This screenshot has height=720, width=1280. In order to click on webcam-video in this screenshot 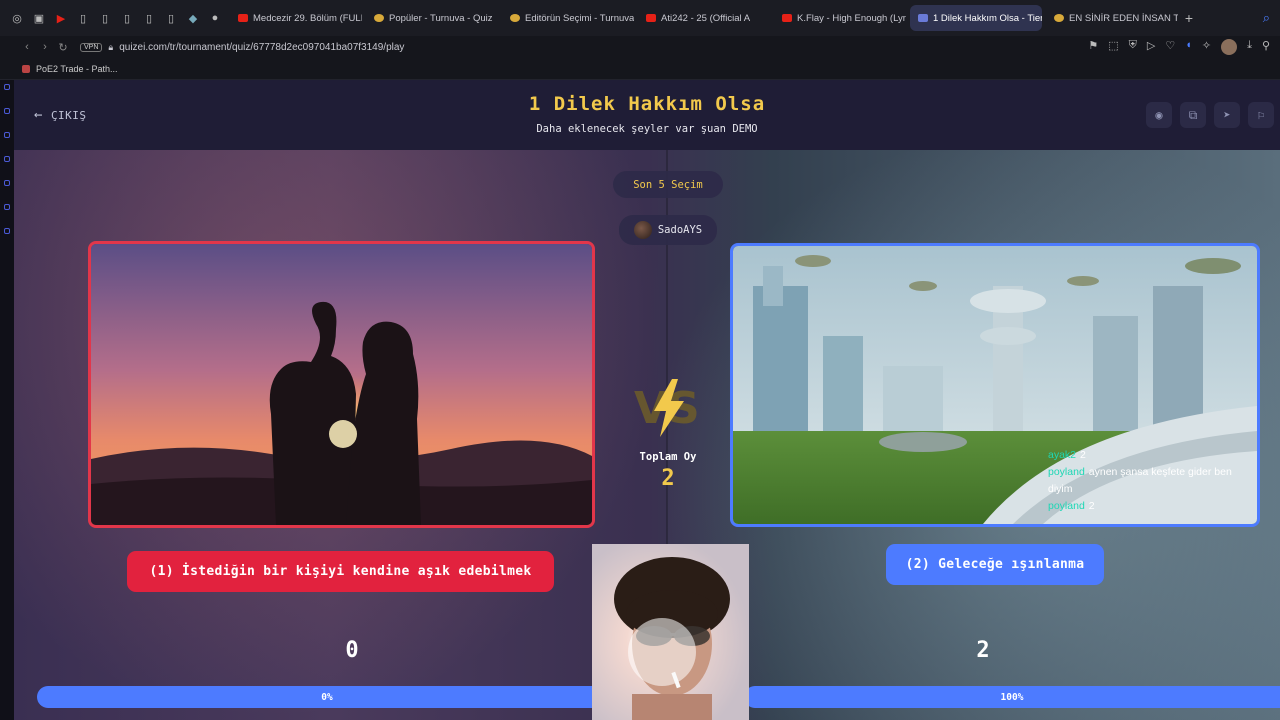, I will do `click(670, 632)`.